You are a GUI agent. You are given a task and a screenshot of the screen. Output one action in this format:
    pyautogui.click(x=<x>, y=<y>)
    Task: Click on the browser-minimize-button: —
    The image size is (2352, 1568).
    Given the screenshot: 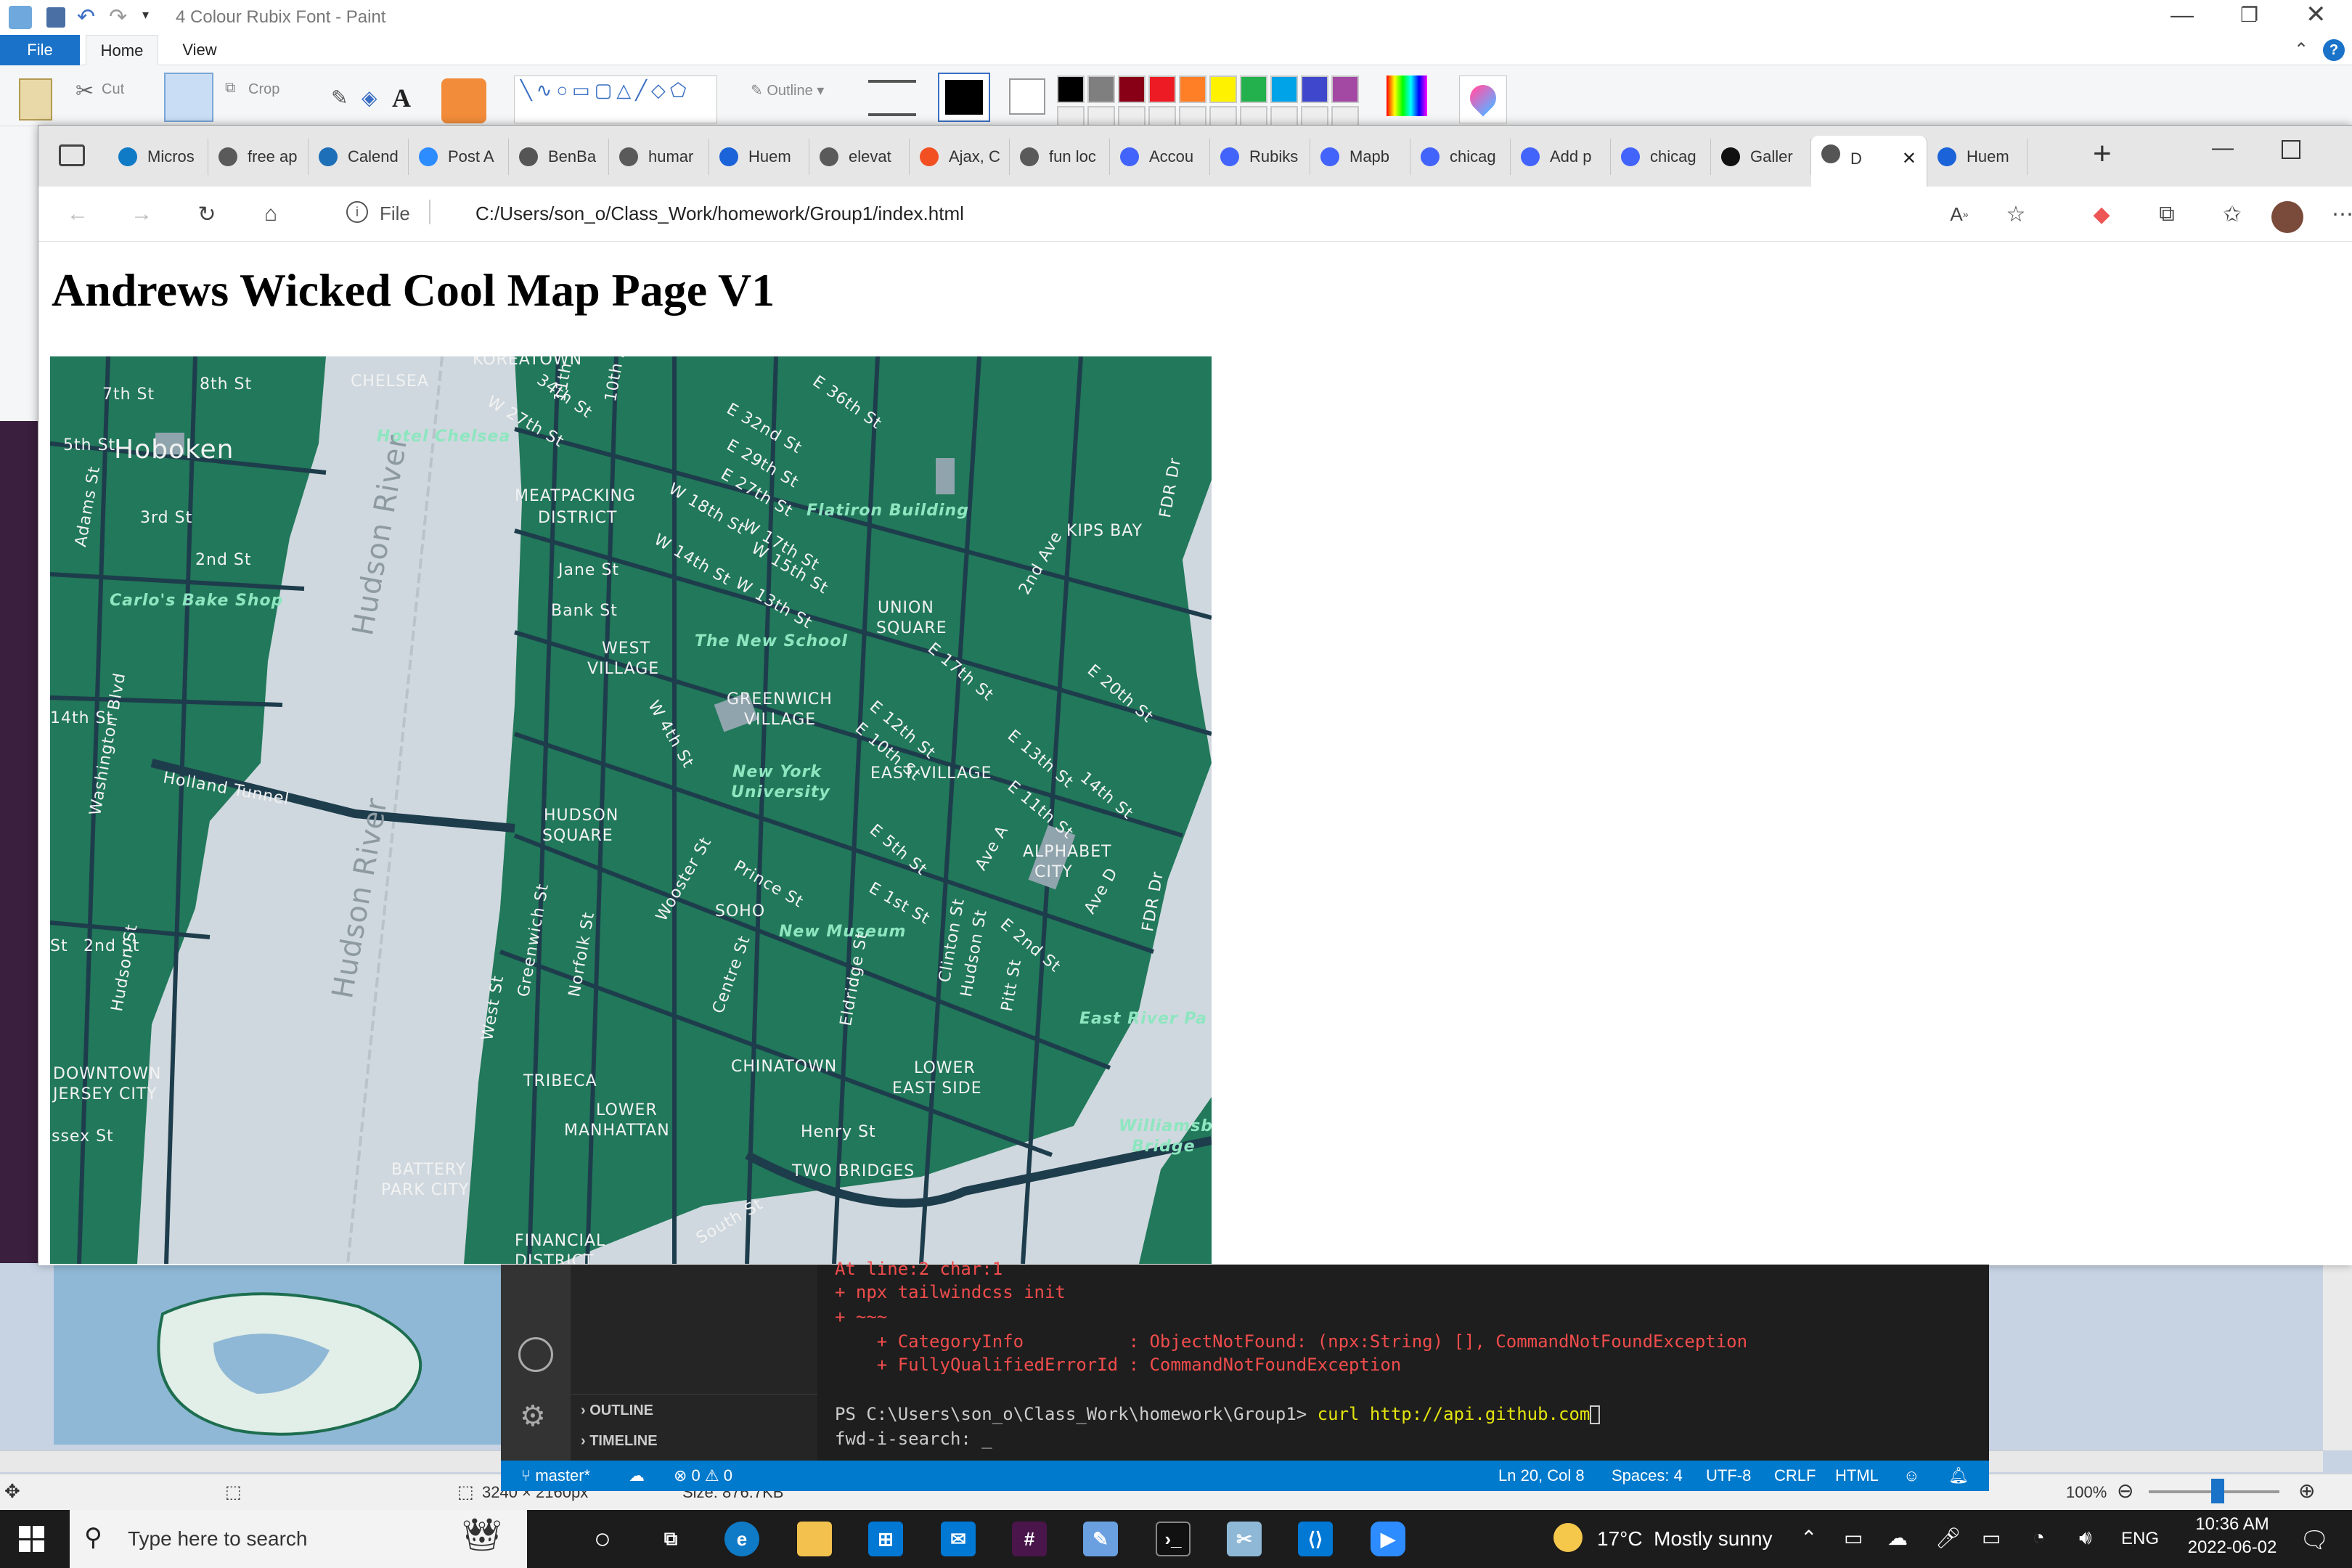 What is the action you would take?
    pyautogui.click(x=2223, y=148)
    